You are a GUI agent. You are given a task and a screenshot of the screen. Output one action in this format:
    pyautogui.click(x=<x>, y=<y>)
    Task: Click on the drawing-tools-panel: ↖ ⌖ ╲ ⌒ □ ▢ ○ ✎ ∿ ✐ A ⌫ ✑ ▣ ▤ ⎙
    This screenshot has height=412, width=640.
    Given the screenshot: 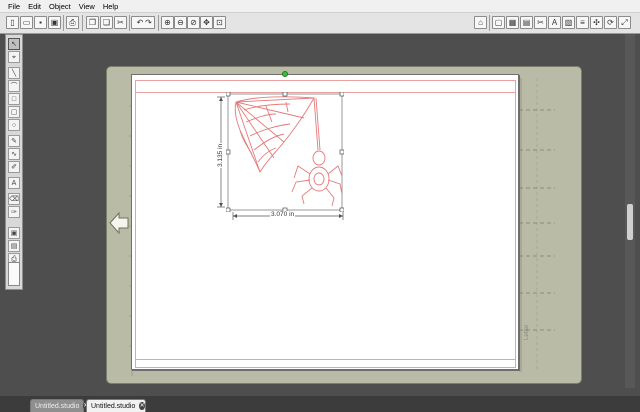 What is the action you would take?
    pyautogui.click(x=14, y=162)
    